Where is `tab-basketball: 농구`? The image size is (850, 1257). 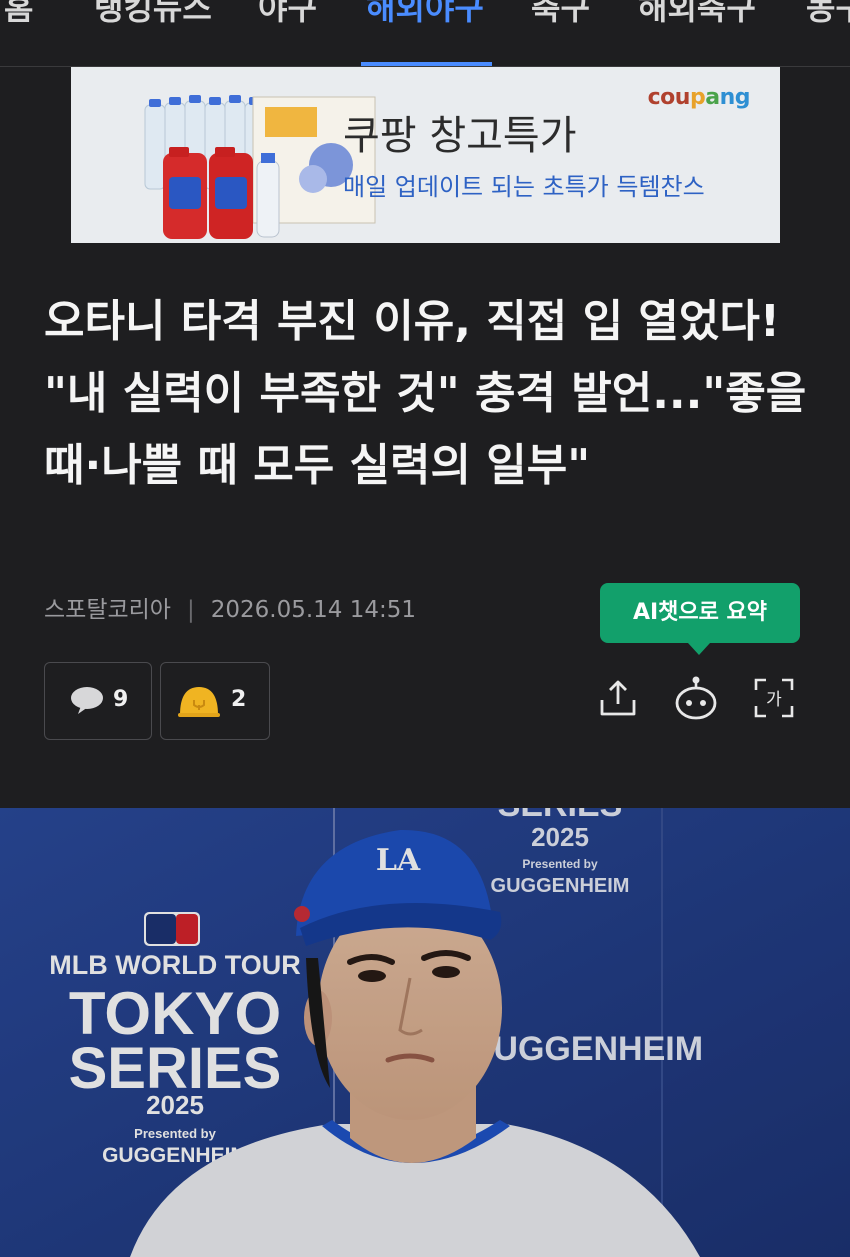 tab-basketball: 농구 is located at coordinates (828, 15).